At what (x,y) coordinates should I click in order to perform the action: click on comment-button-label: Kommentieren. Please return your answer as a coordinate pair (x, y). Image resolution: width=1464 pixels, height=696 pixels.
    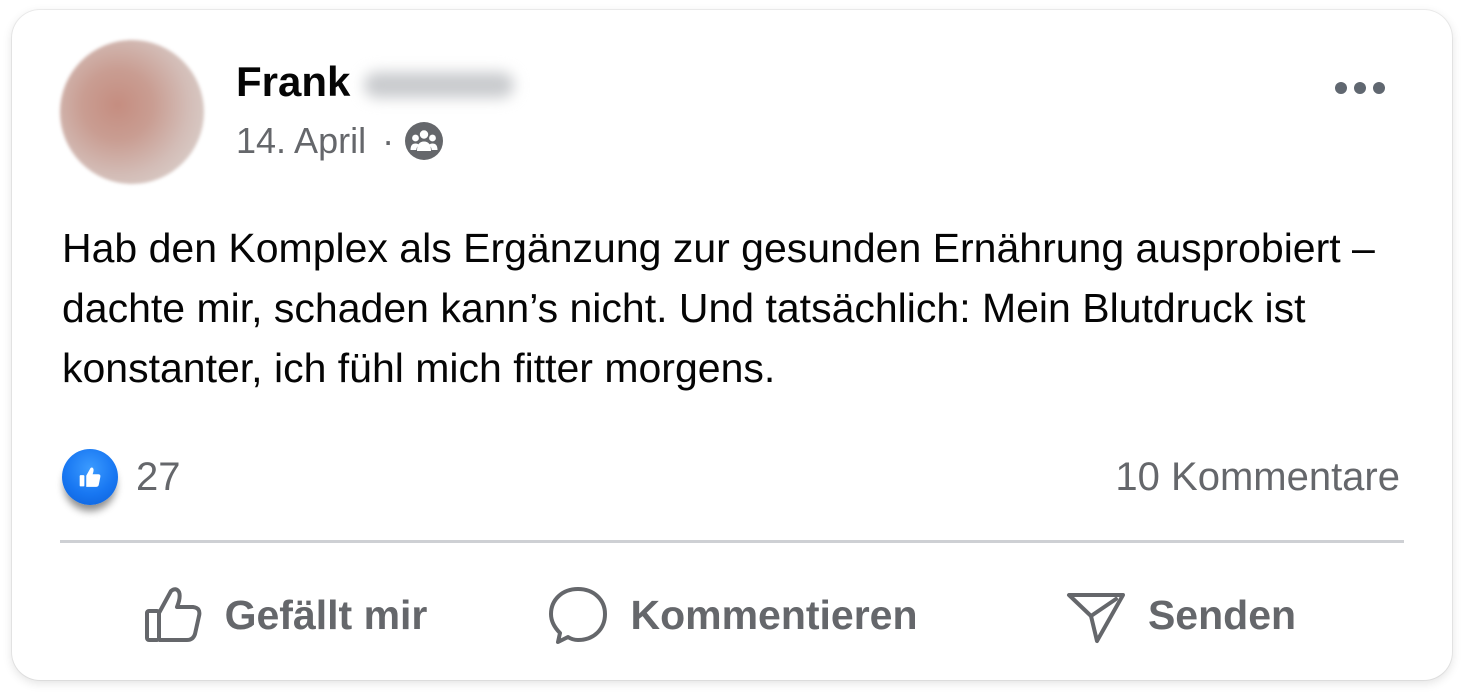
    Looking at the image, I should click on (774, 614).